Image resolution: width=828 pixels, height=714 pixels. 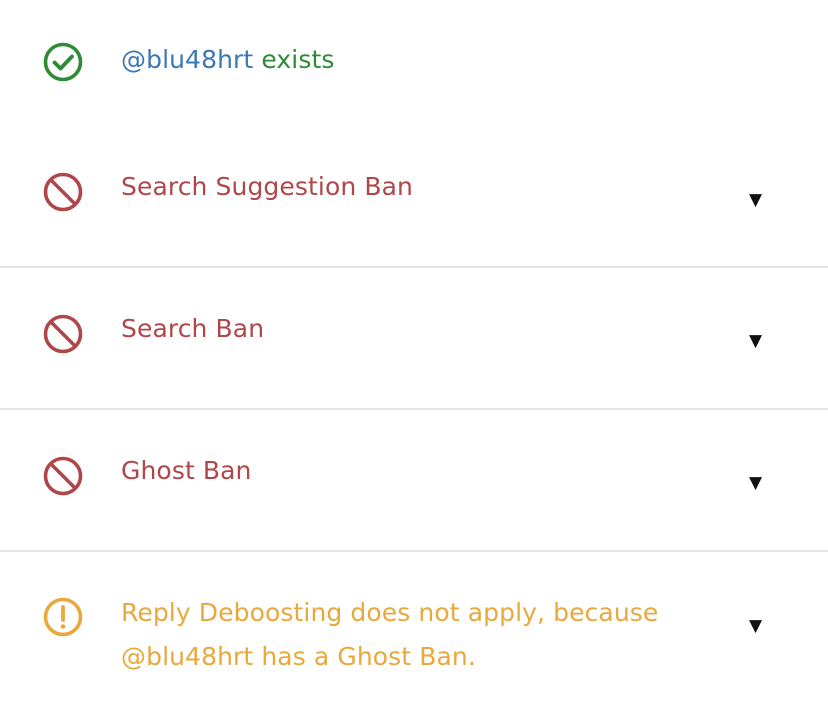 What do you see at coordinates (755, 200) in the screenshot?
I see `expand-search-suggestion-ban-chevron-icon: ▼` at bounding box center [755, 200].